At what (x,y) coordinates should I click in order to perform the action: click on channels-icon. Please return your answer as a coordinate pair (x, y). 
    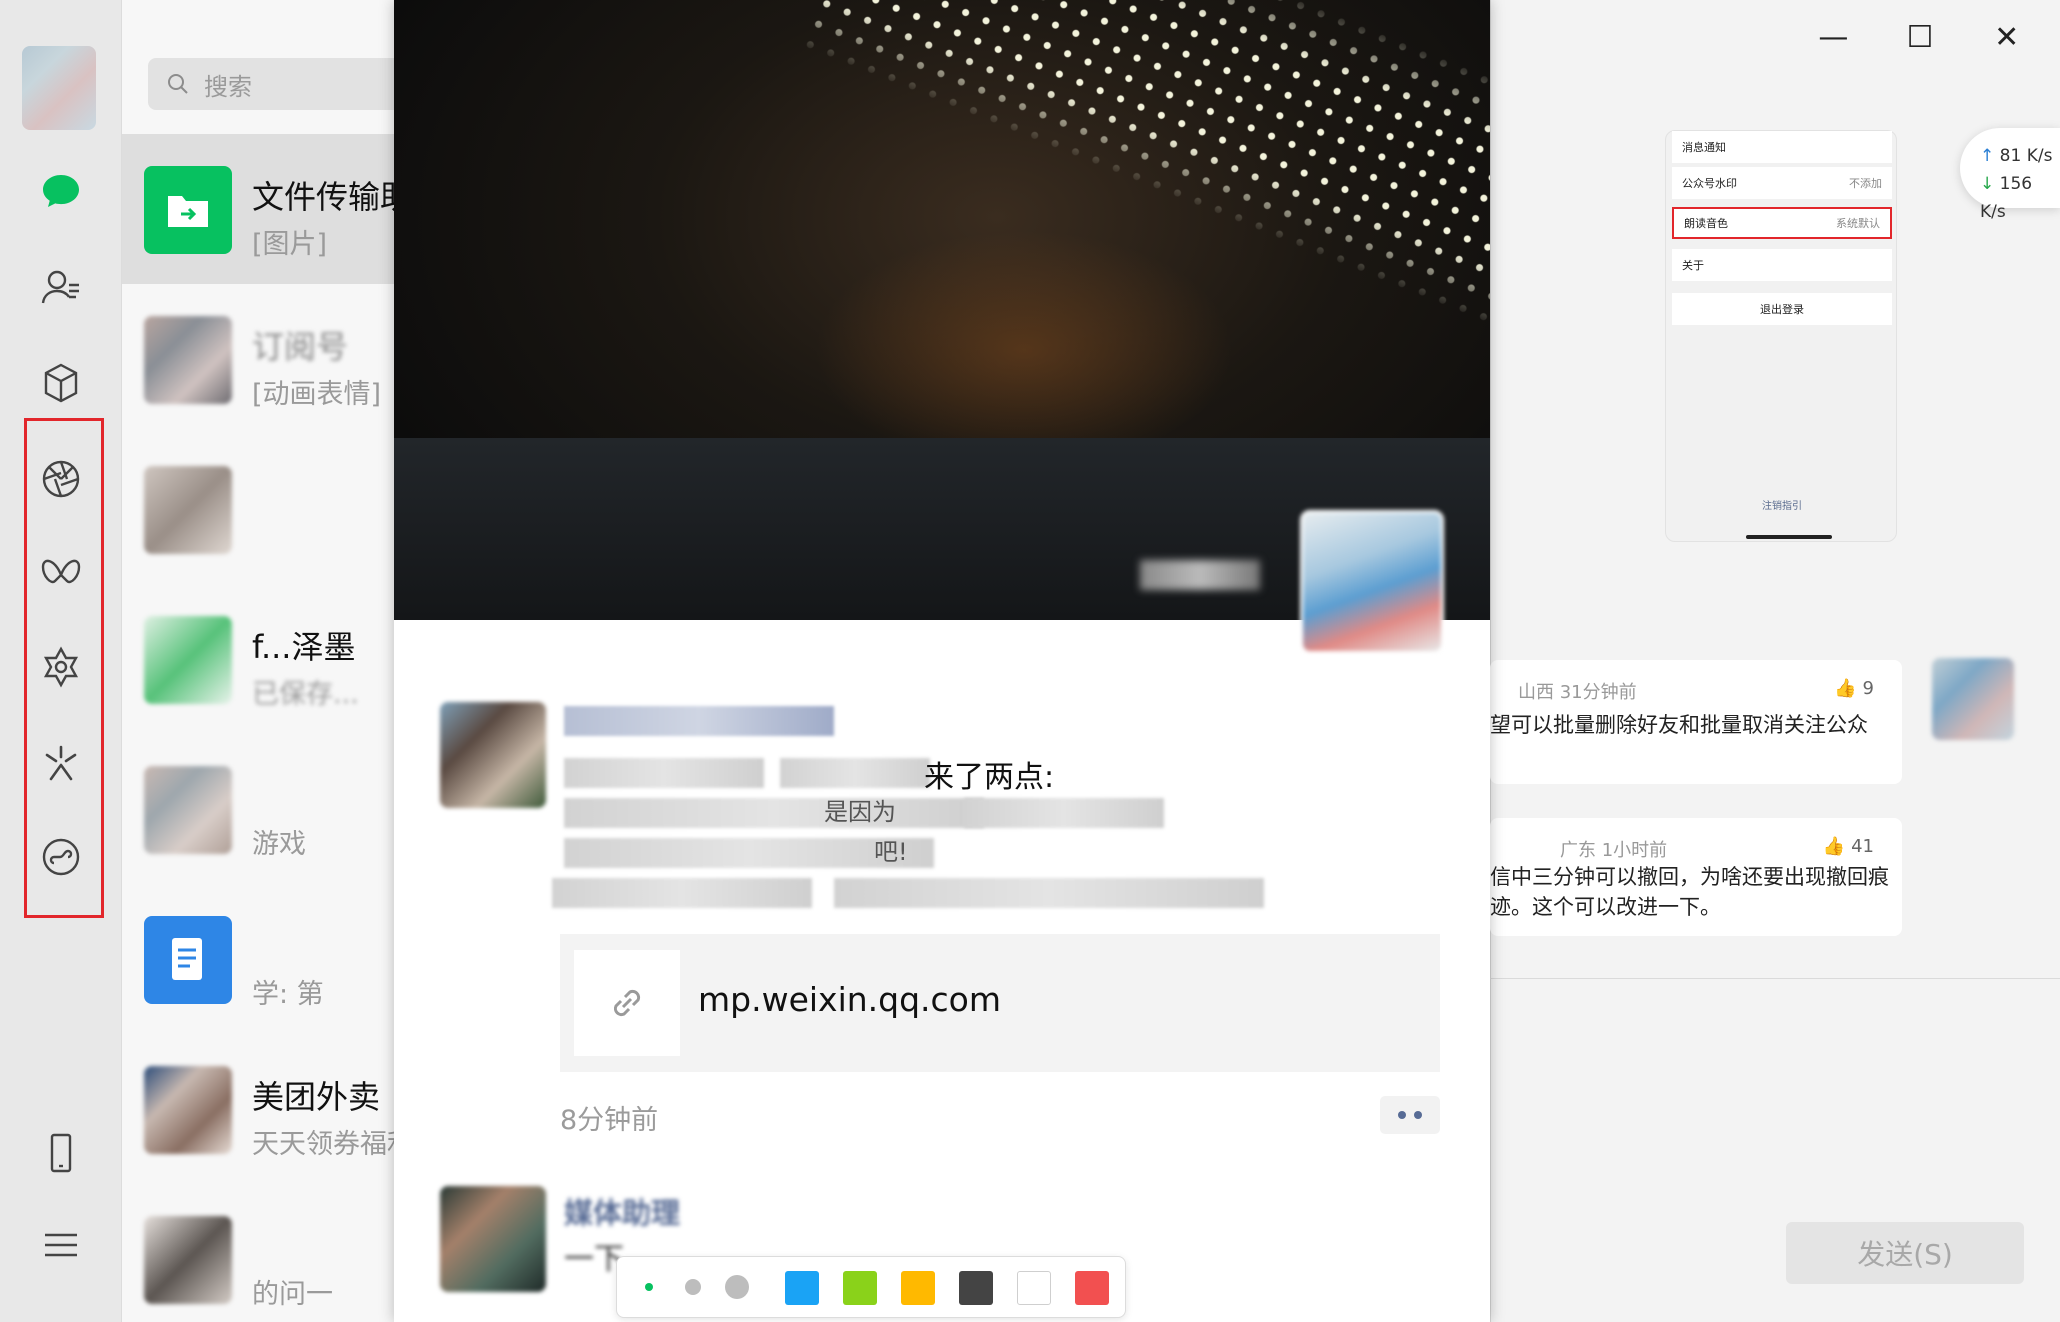
    Looking at the image, I should click on (61, 573).